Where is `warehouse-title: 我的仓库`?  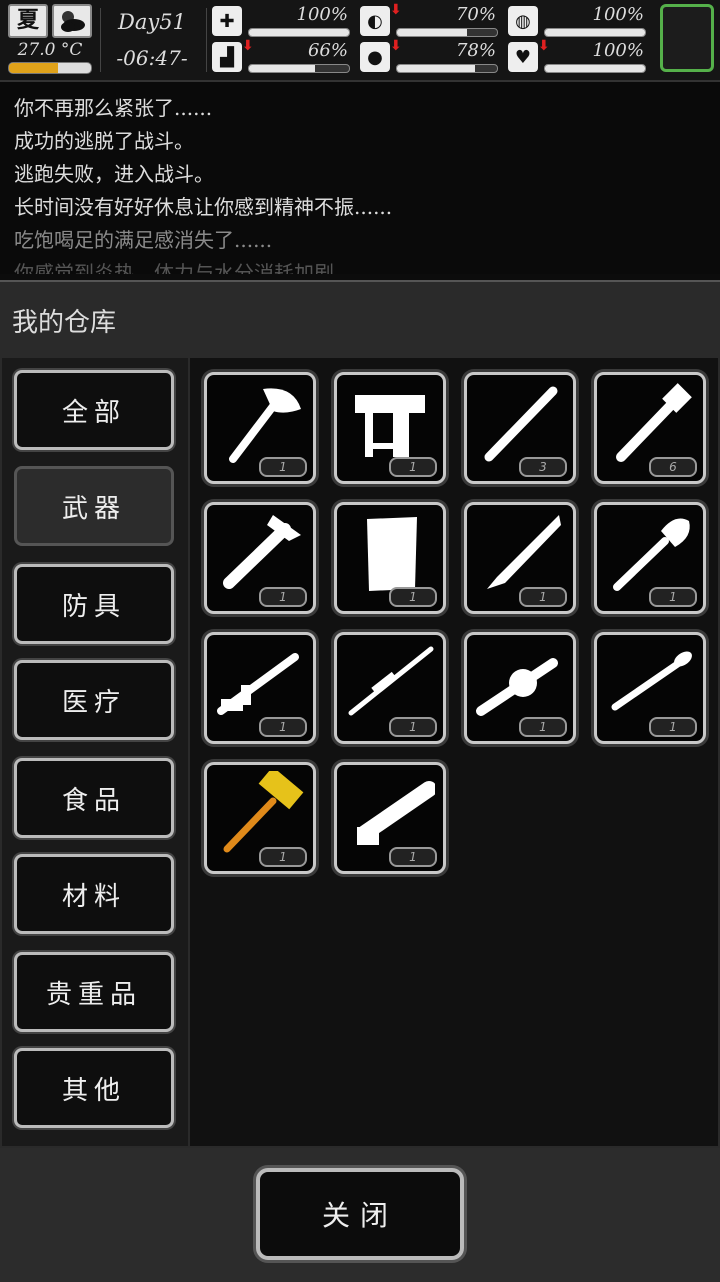 warehouse-title: 我的仓库 is located at coordinates (64, 323).